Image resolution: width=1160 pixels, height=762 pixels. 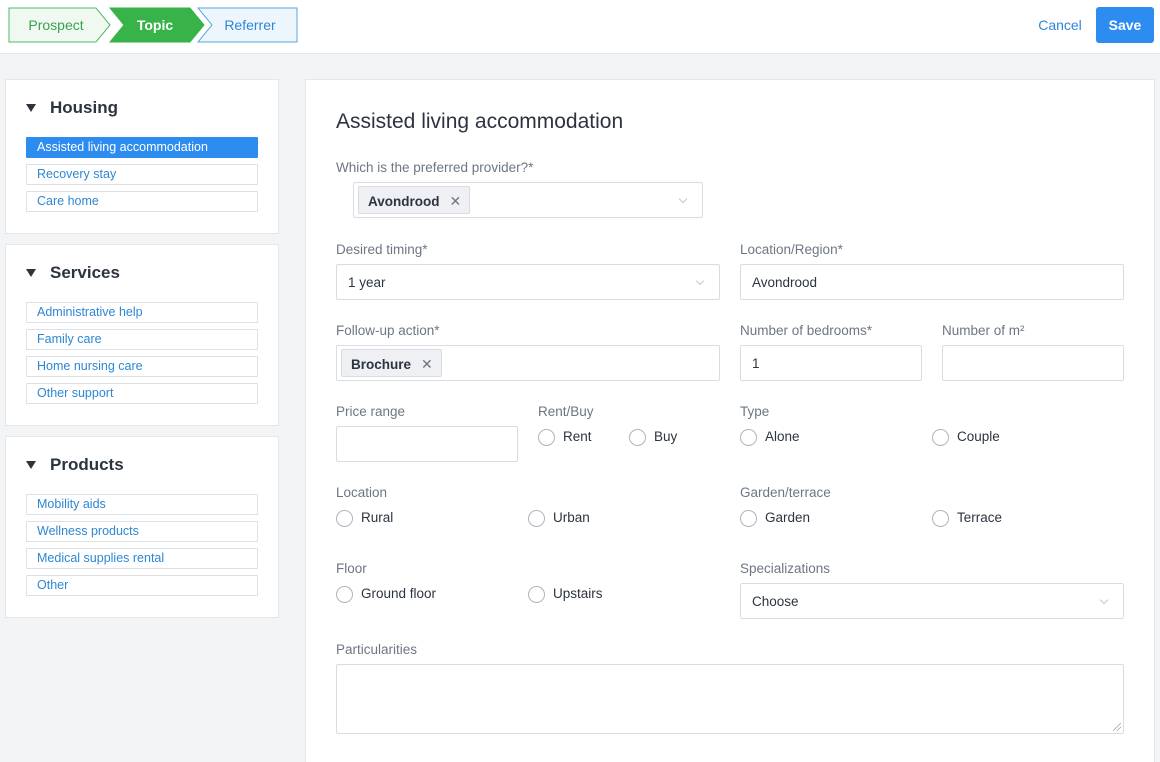 I want to click on provider-tag-label: Avondrood, so click(x=404, y=201).